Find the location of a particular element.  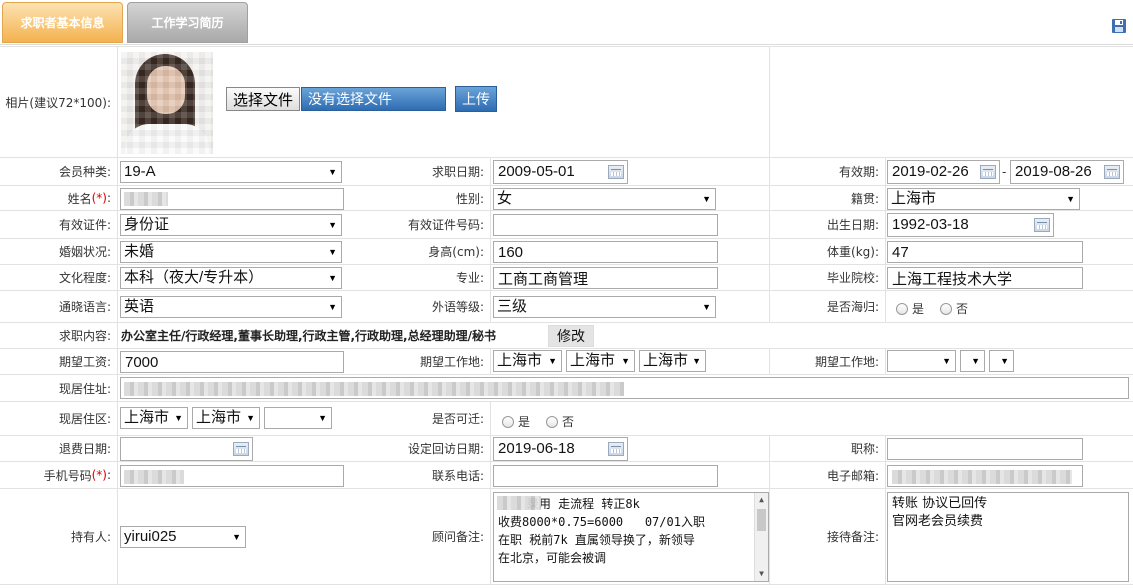

returnee-yes-radio is located at coordinates (902, 308).